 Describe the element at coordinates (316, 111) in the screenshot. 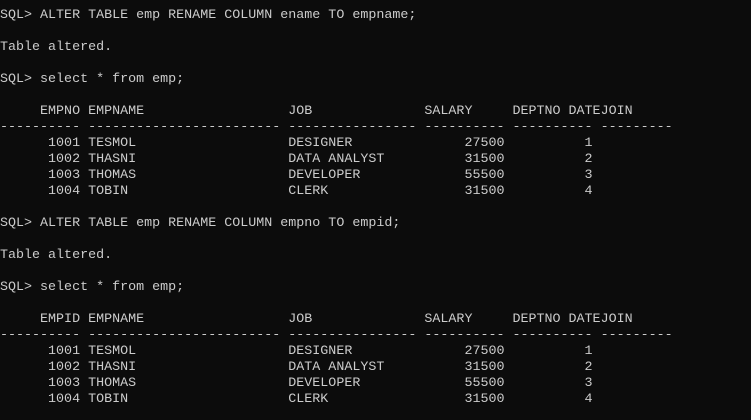

I see `table-header: EMPNO EMPNAME JOB SALARY DEPTNO DATEJOIN` at that location.